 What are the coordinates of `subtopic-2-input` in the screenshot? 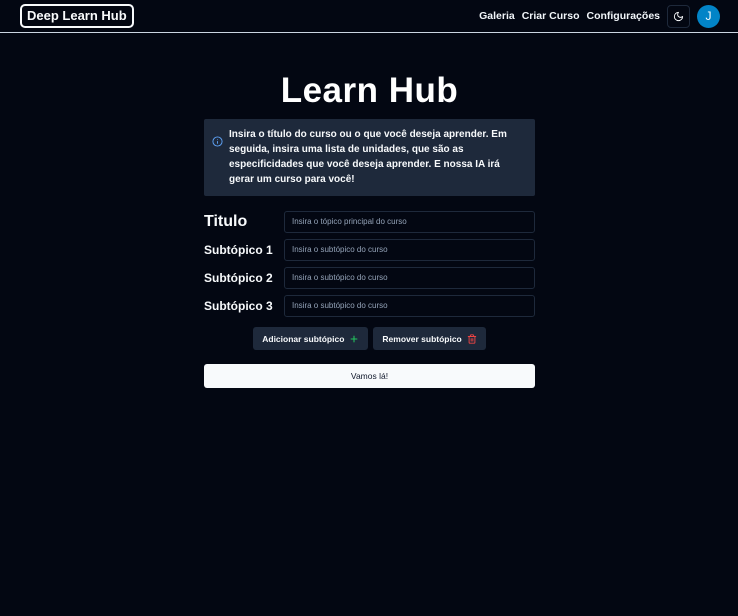 It's located at (409, 277).